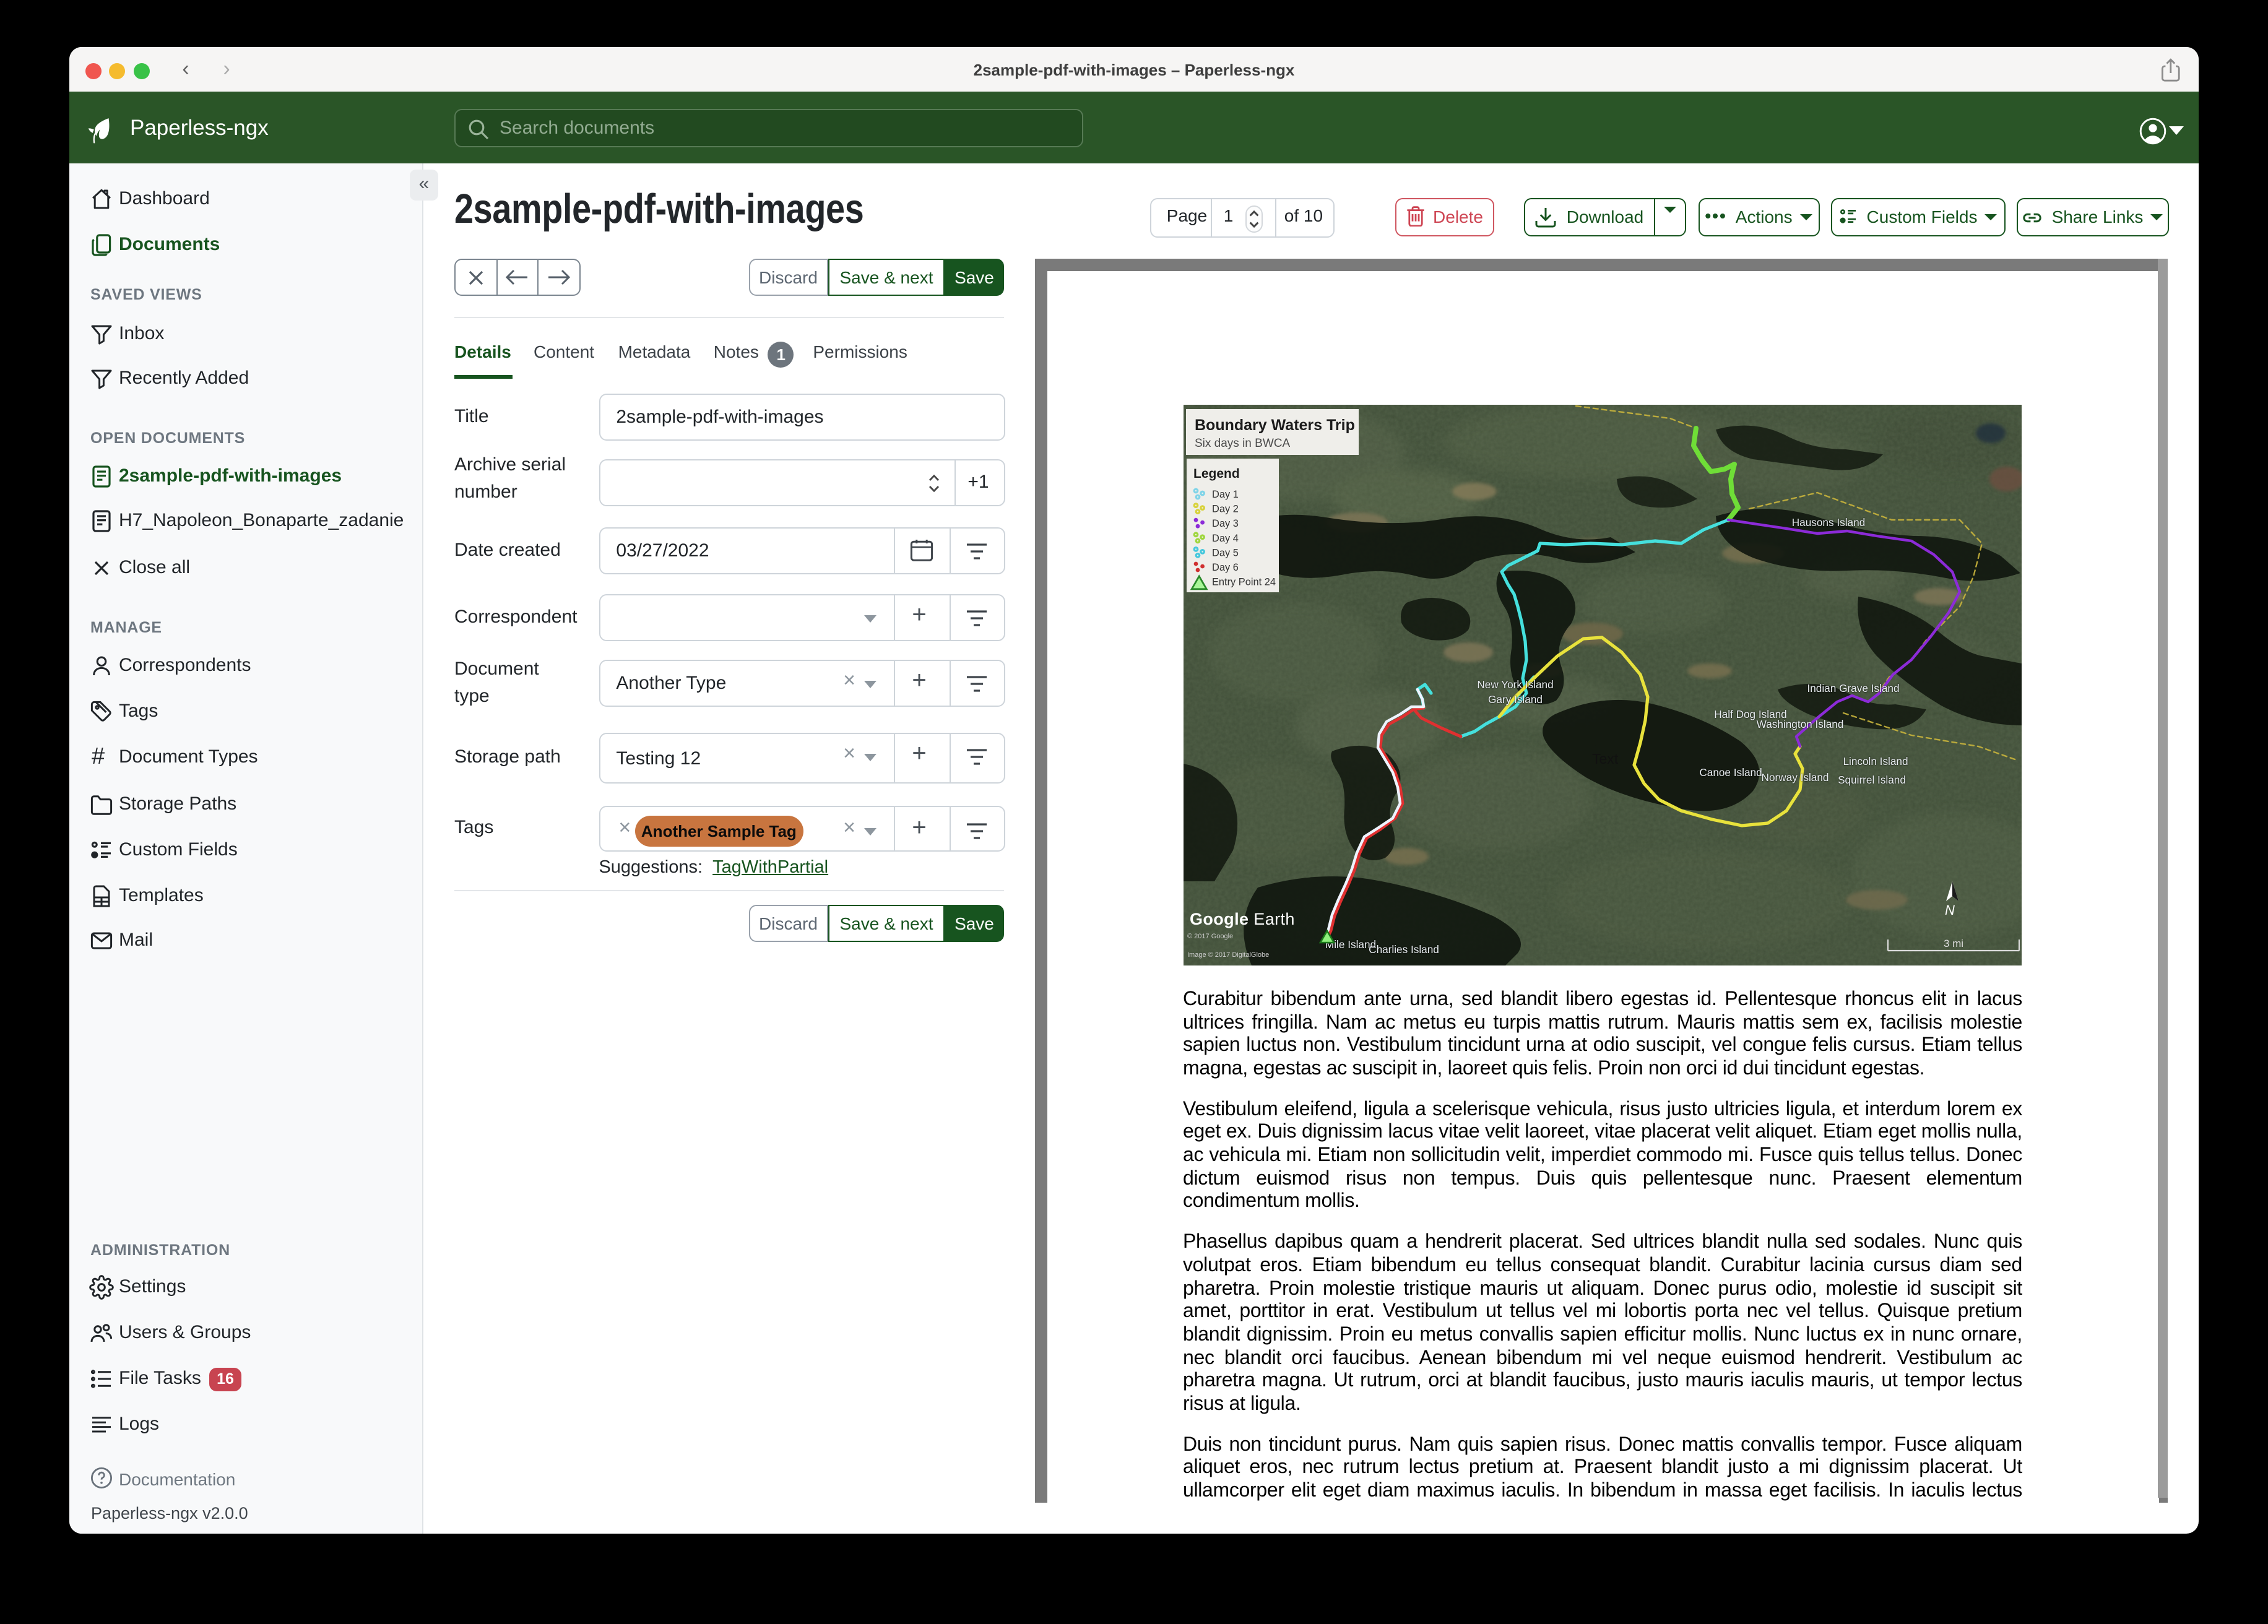  I want to click on svg-text: Lincoln Island, so click(1874, 761).